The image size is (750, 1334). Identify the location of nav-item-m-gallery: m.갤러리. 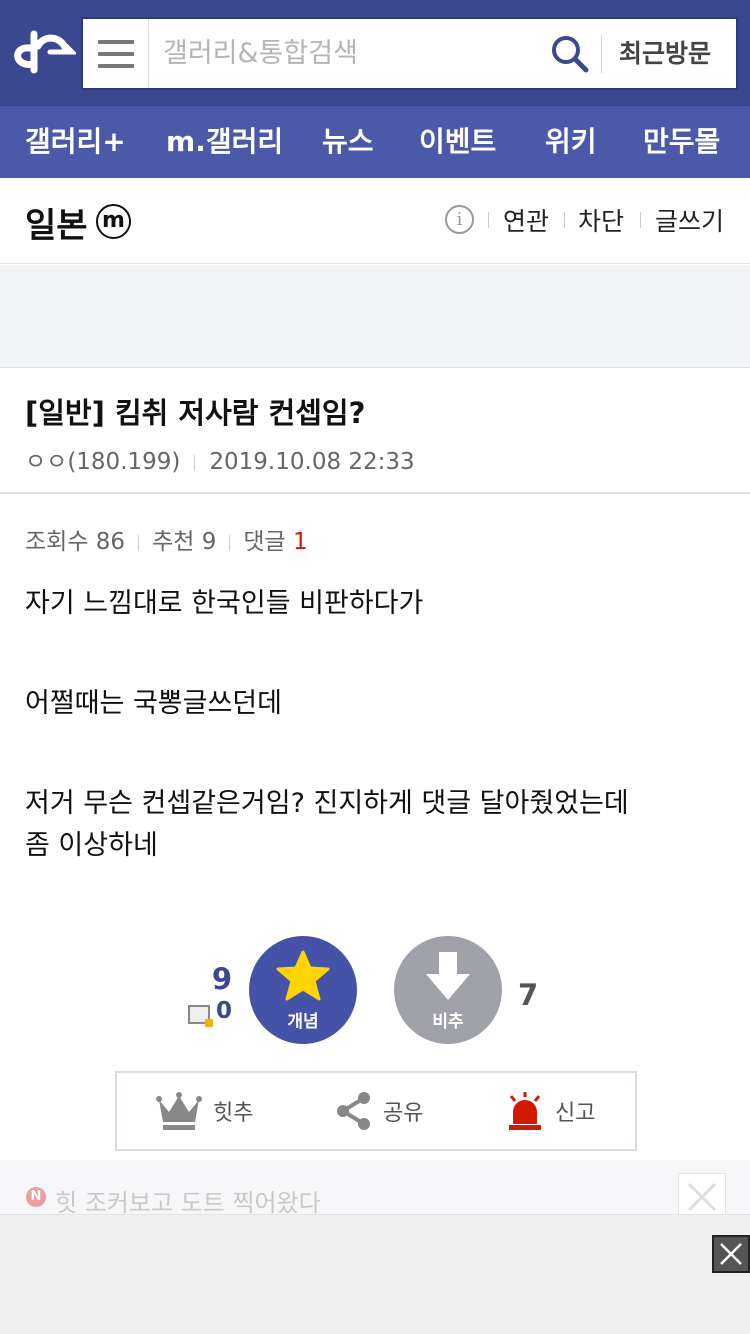
(224, 142).